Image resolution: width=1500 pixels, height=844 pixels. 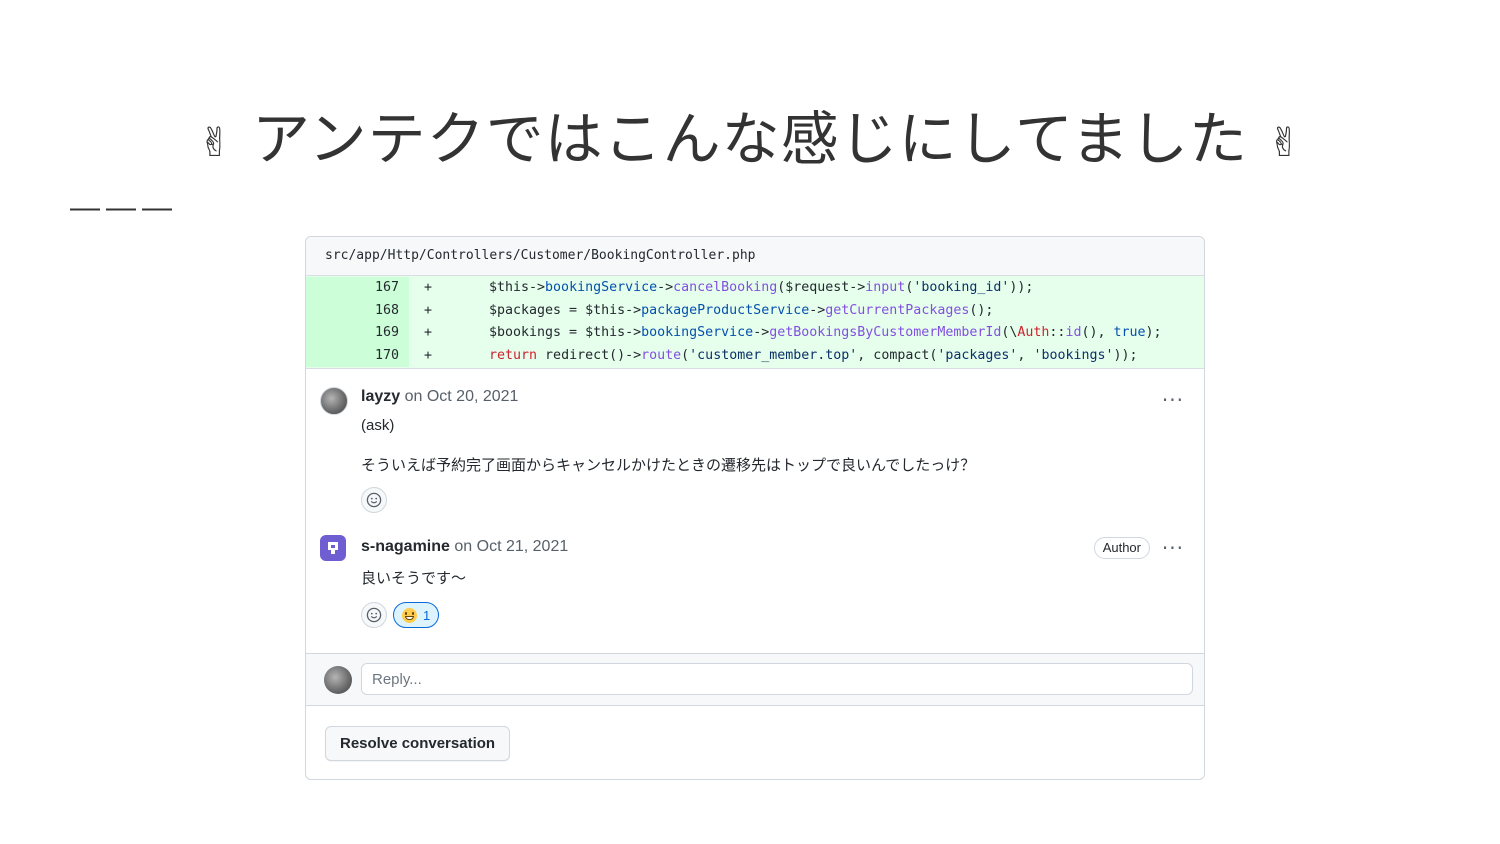 I want to click on reply-input, so click(x=777, y=679).